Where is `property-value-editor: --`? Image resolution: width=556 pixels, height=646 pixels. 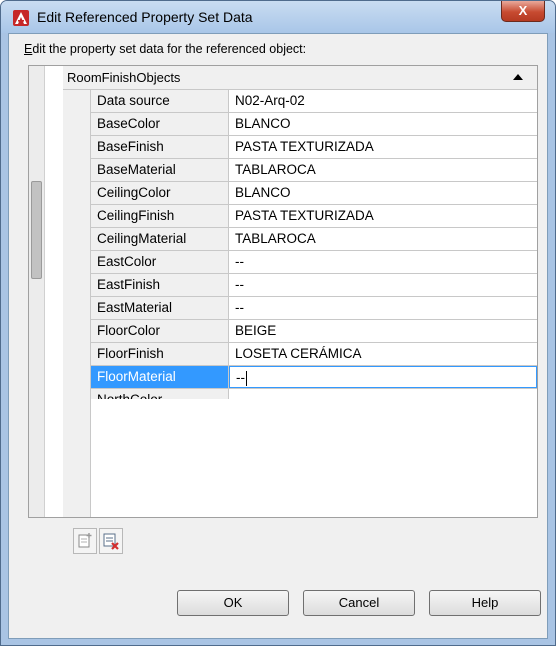 property-value-editor: -- is located at coordinates (383, 377).